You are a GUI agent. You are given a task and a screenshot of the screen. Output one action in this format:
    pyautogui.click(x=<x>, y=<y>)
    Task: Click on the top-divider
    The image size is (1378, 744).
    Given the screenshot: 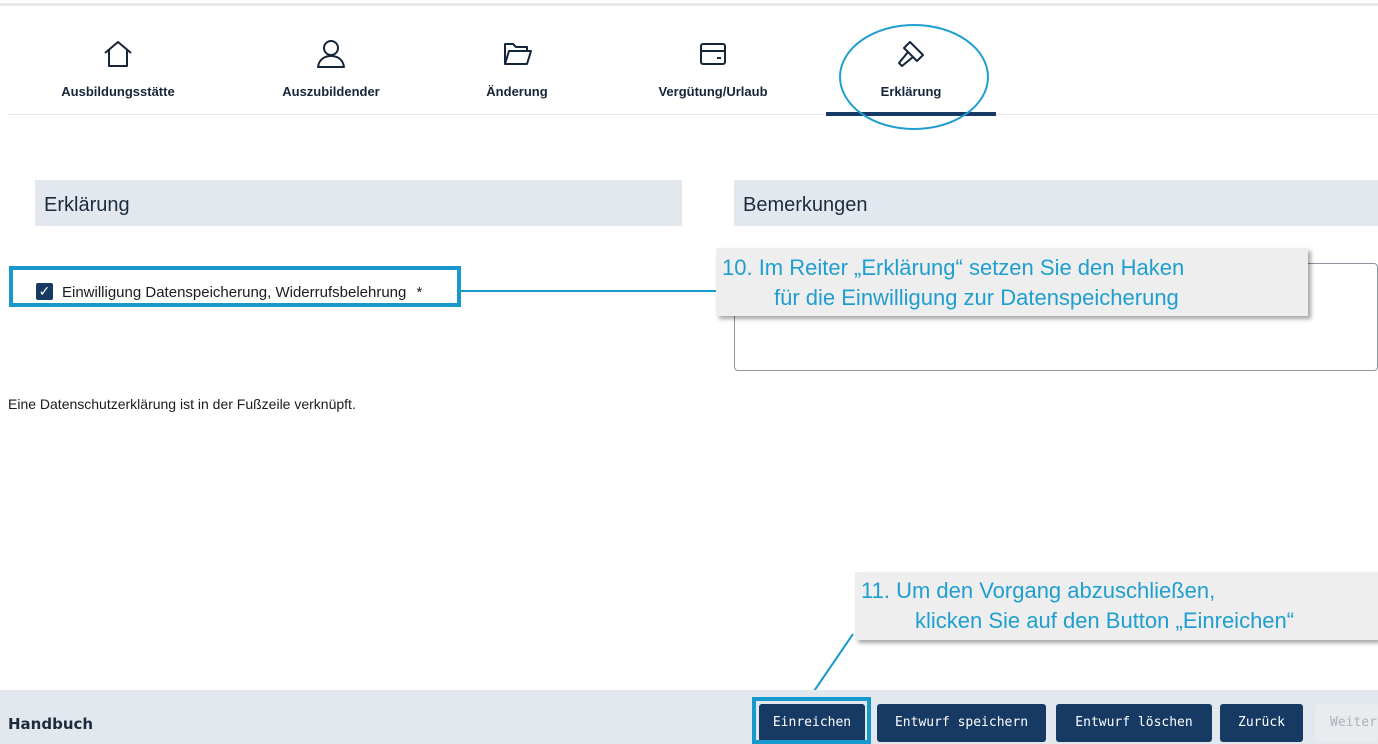 What is the action you would take?
    pyautogui.click(x=689, y=4)
    